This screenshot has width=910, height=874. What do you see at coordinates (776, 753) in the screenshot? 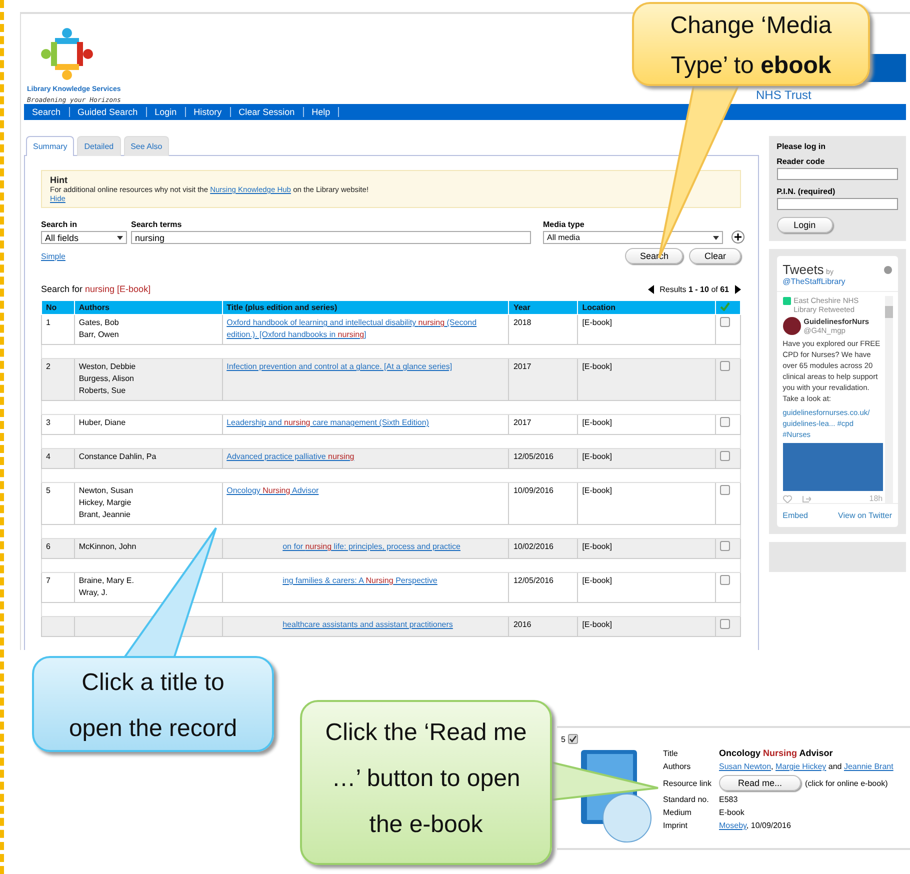
I see `record-title: Oncology Nursing Advisor` at bounding box center [776, 753].